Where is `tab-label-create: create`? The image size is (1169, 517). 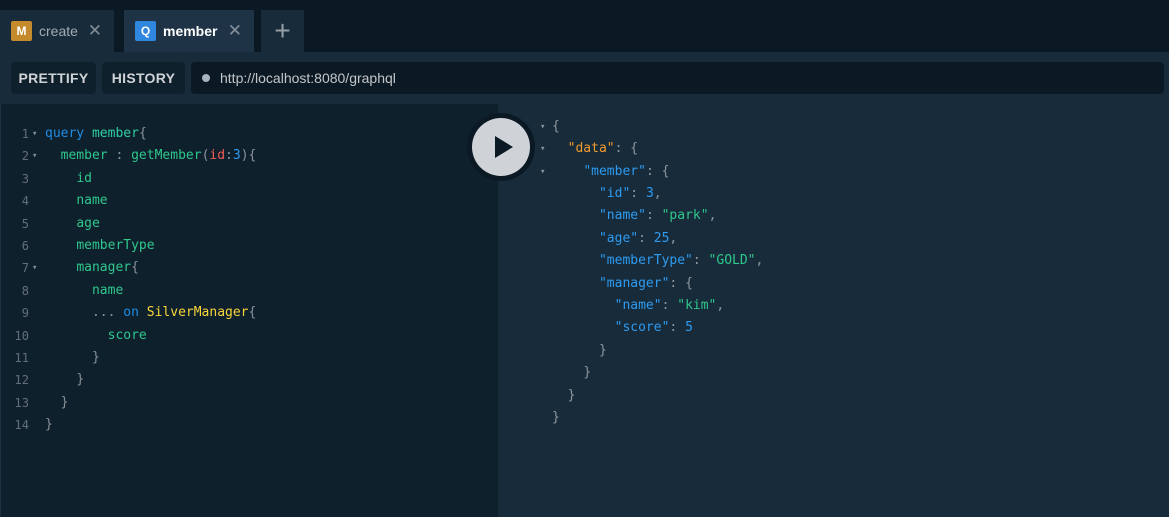 tab-label-create: create is located at coordinates (58, 31).